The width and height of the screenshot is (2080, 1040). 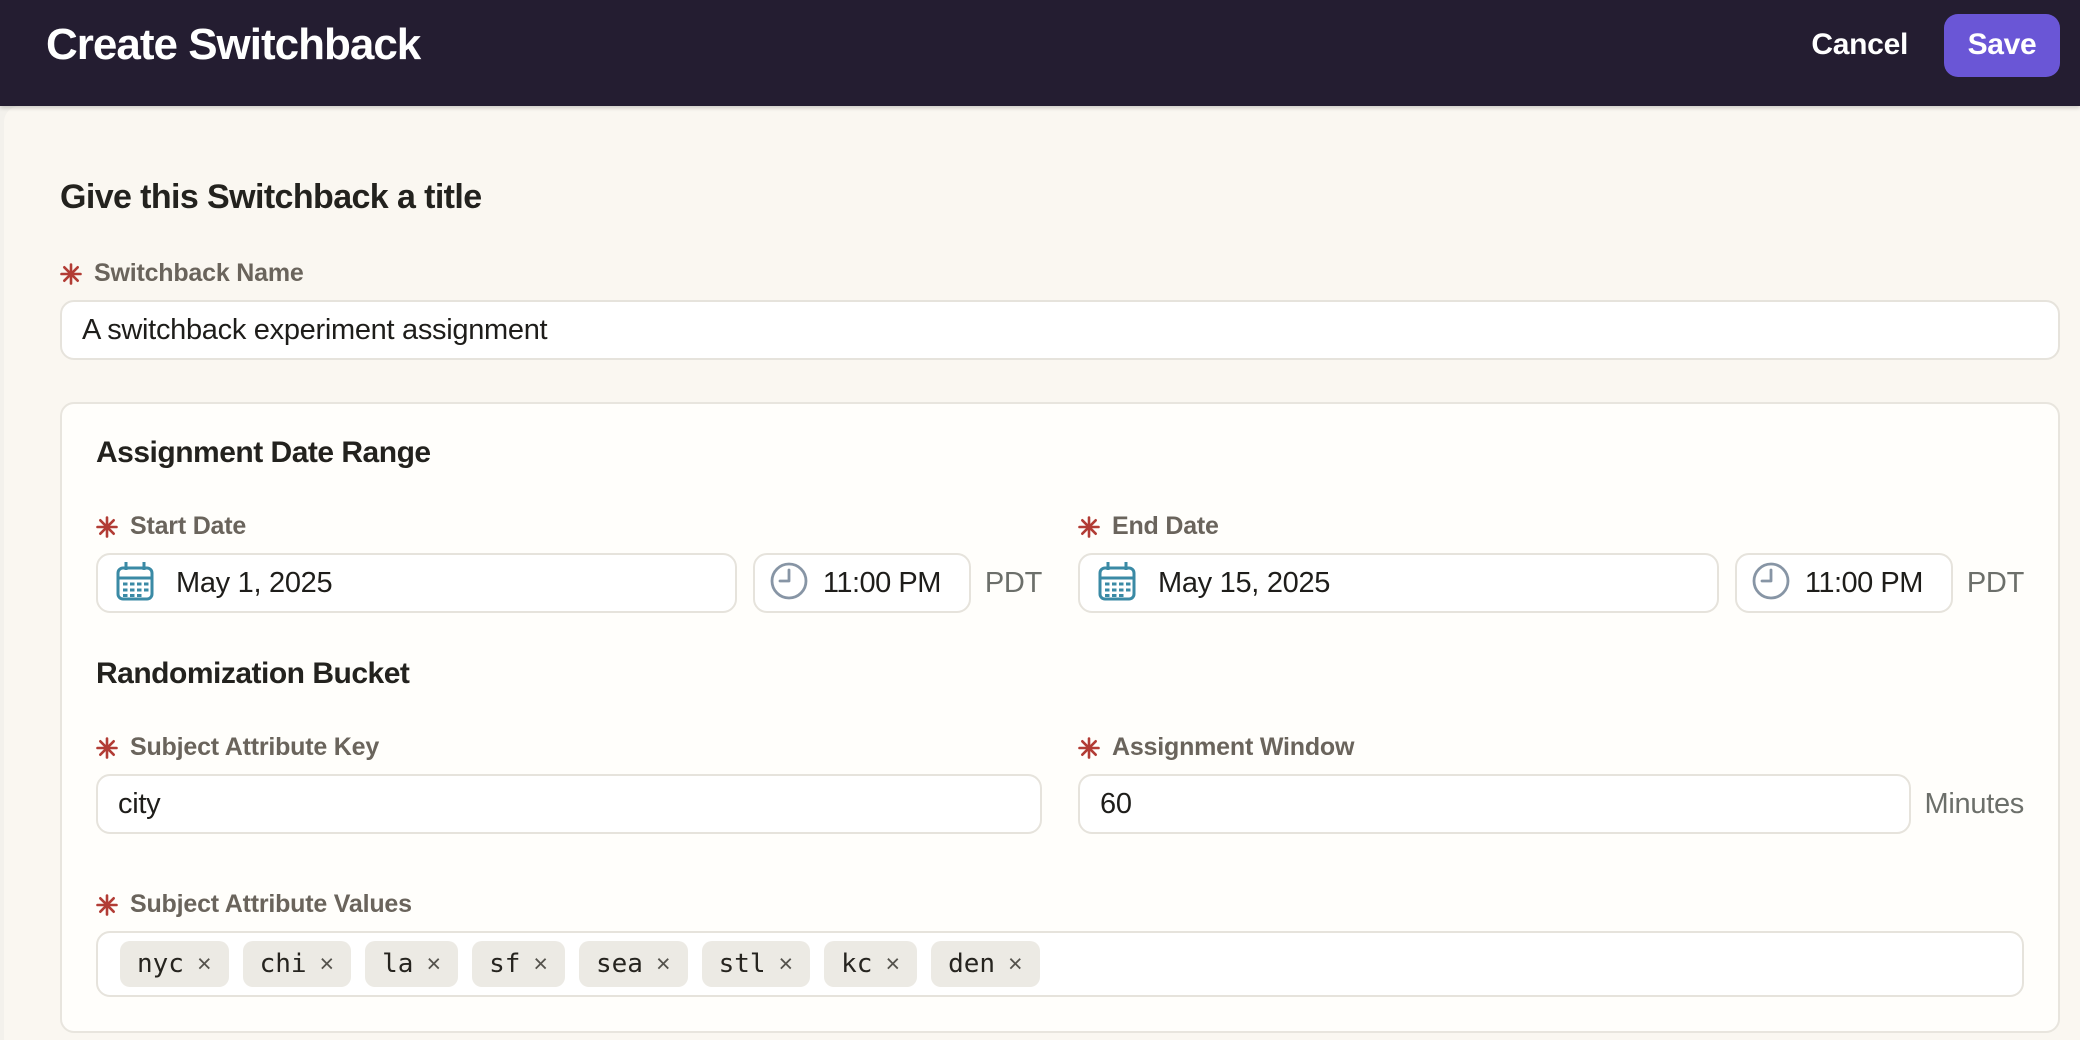 What do you see at coordinates (398, 964) in the screenshot?
I see `tag-label: la` at bounding box center [398, 964].